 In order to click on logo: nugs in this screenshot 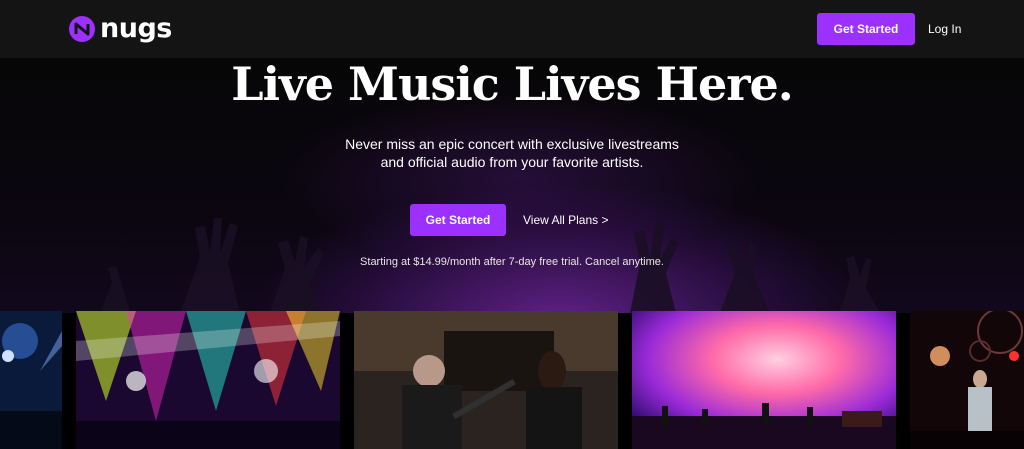, I will do `click(120, 29)`.